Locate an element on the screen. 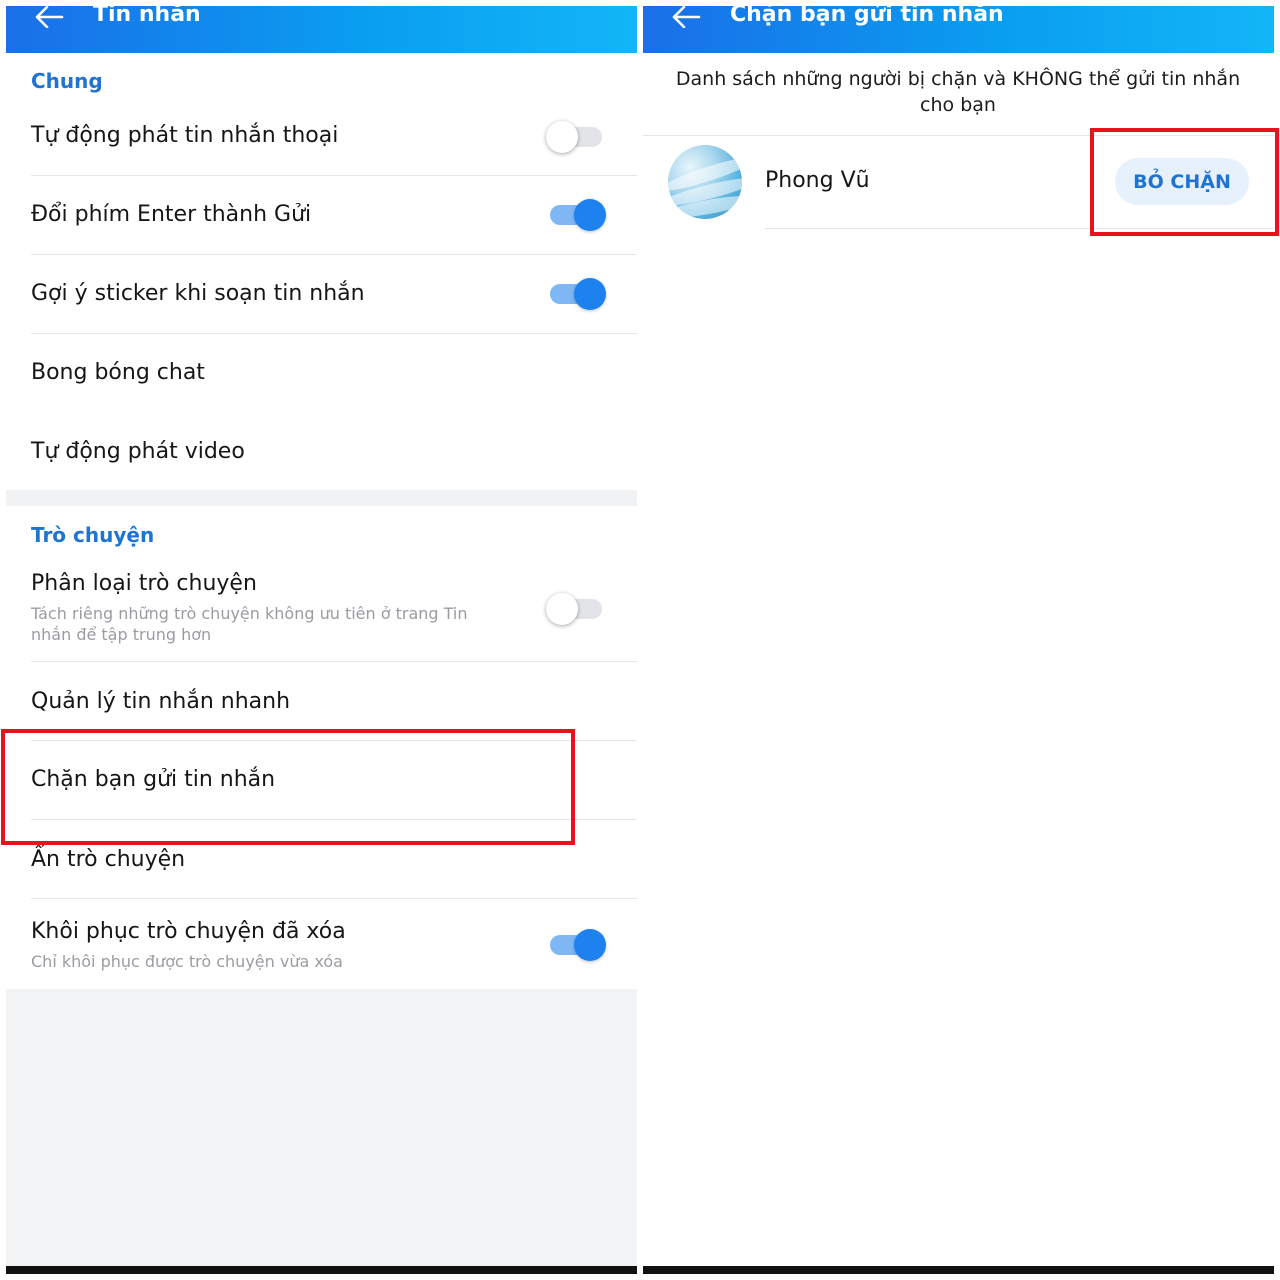  blocked-user-name: Phong Vũ is located at coordinates (817, 180).